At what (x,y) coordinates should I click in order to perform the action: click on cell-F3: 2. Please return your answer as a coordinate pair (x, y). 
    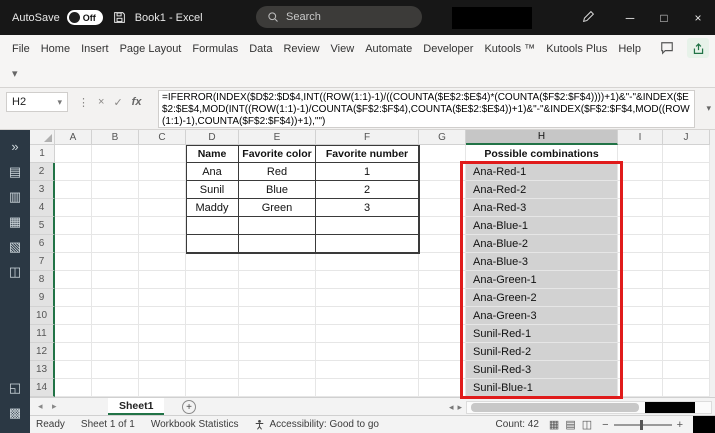
    Looking at the image, I should click on (367, 190).